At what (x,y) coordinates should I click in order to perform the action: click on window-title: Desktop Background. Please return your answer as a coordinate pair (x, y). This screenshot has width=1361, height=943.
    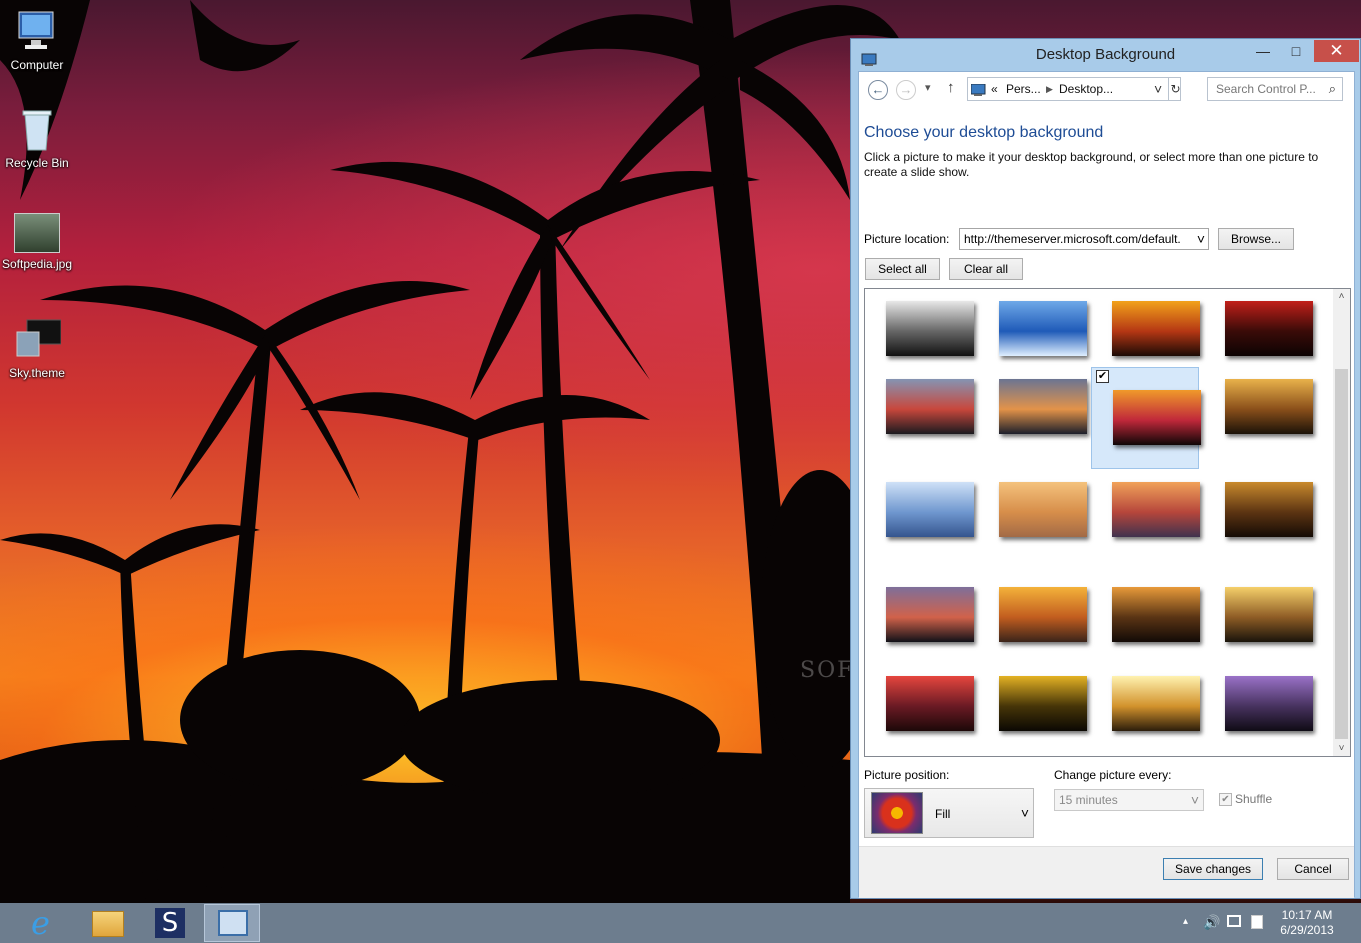
    Looking at the image, I should click on (1105, 54).